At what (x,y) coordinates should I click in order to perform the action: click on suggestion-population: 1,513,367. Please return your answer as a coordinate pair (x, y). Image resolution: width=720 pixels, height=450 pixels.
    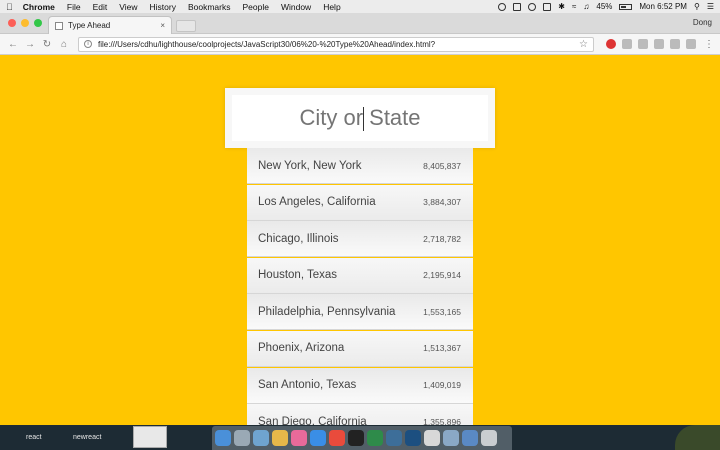
    Looking at the image, I should click on (442, 348).